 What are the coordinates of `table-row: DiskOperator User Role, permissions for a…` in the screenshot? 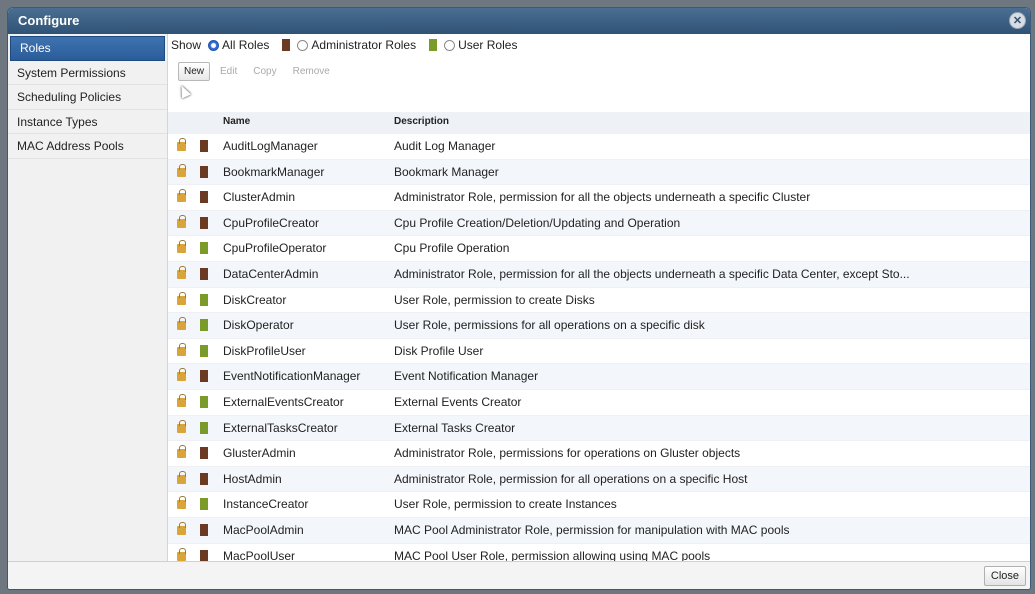 It's located at (599, 326).